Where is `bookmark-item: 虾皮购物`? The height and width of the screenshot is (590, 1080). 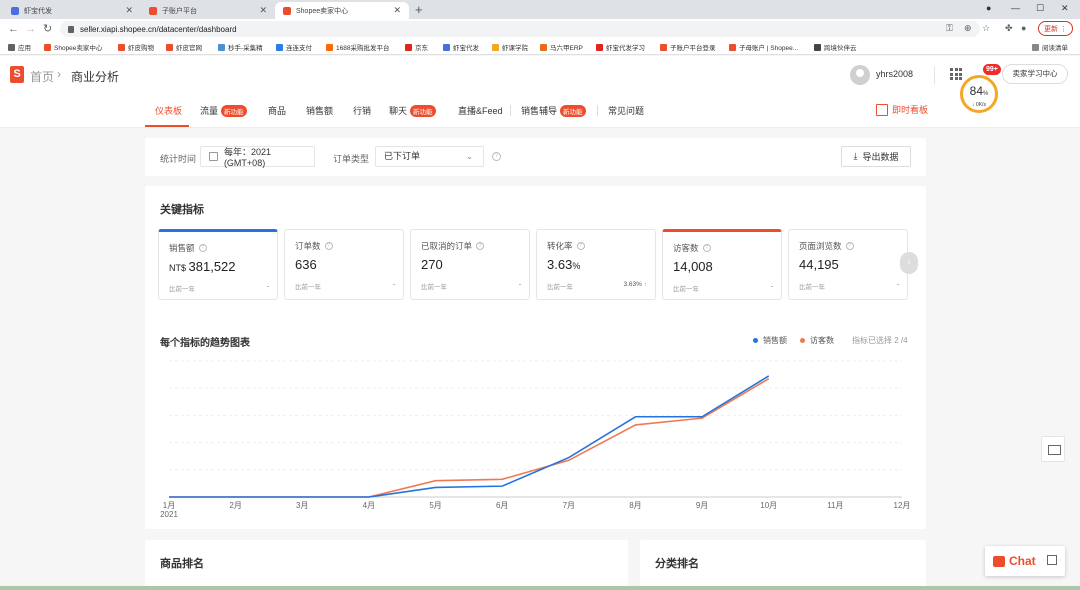 bookmark-item: 虾皮购物 is located at coordinates (136, 47).